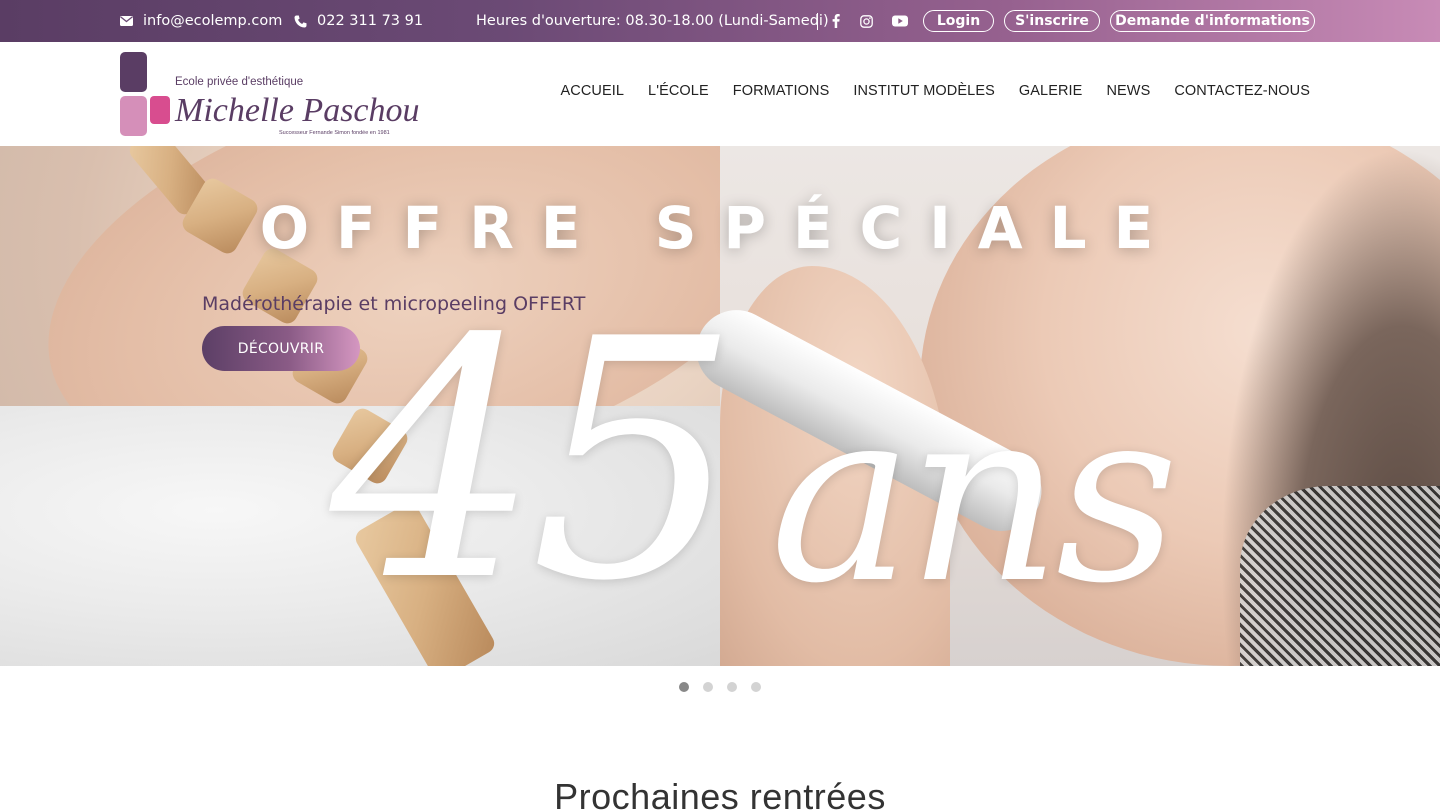 The width and height of the screenshot is (1440, 810). What do you see at coordinates (974, 496) in the screenshot?
I see `hero-anniversary-suffix: ans` at bounding box center [974, 496].